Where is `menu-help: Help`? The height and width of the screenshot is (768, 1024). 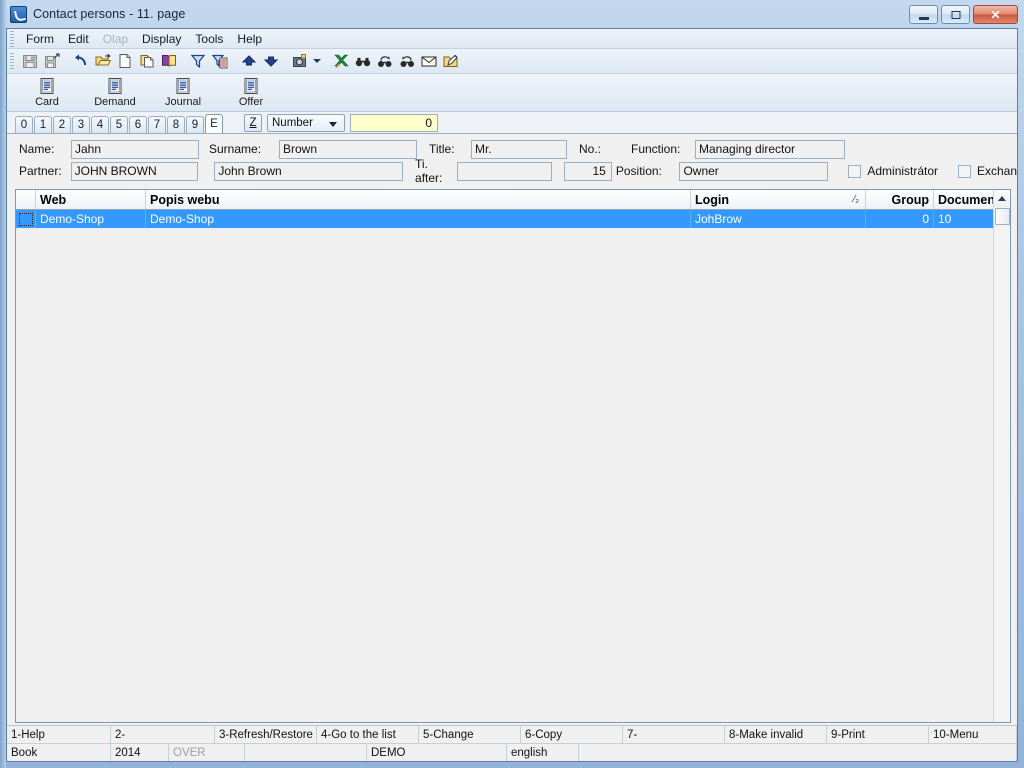 menu-help: Help is located at coordinates (249, 39).